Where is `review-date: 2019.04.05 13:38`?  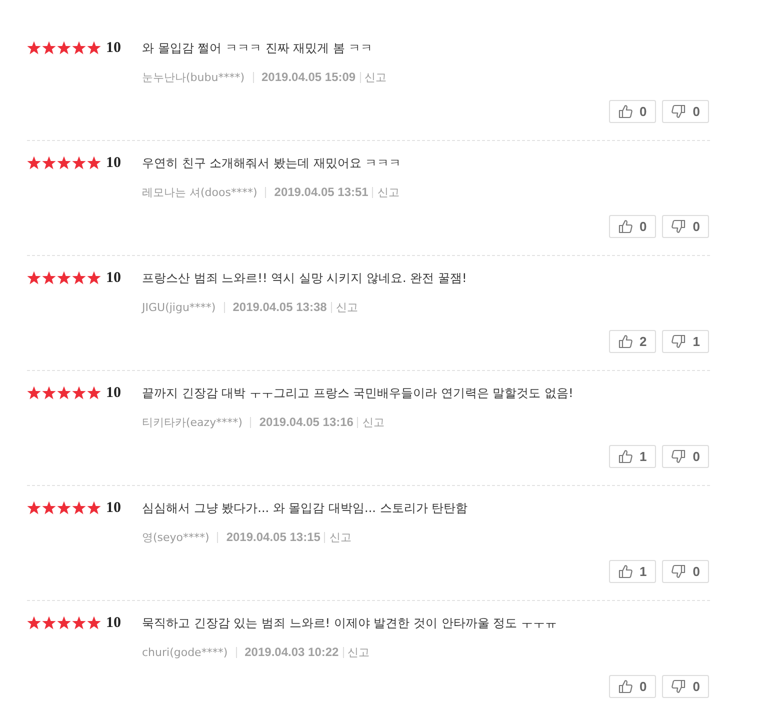 review-date: 2019.04.05 13:38 is located at coordinates (279, 307).